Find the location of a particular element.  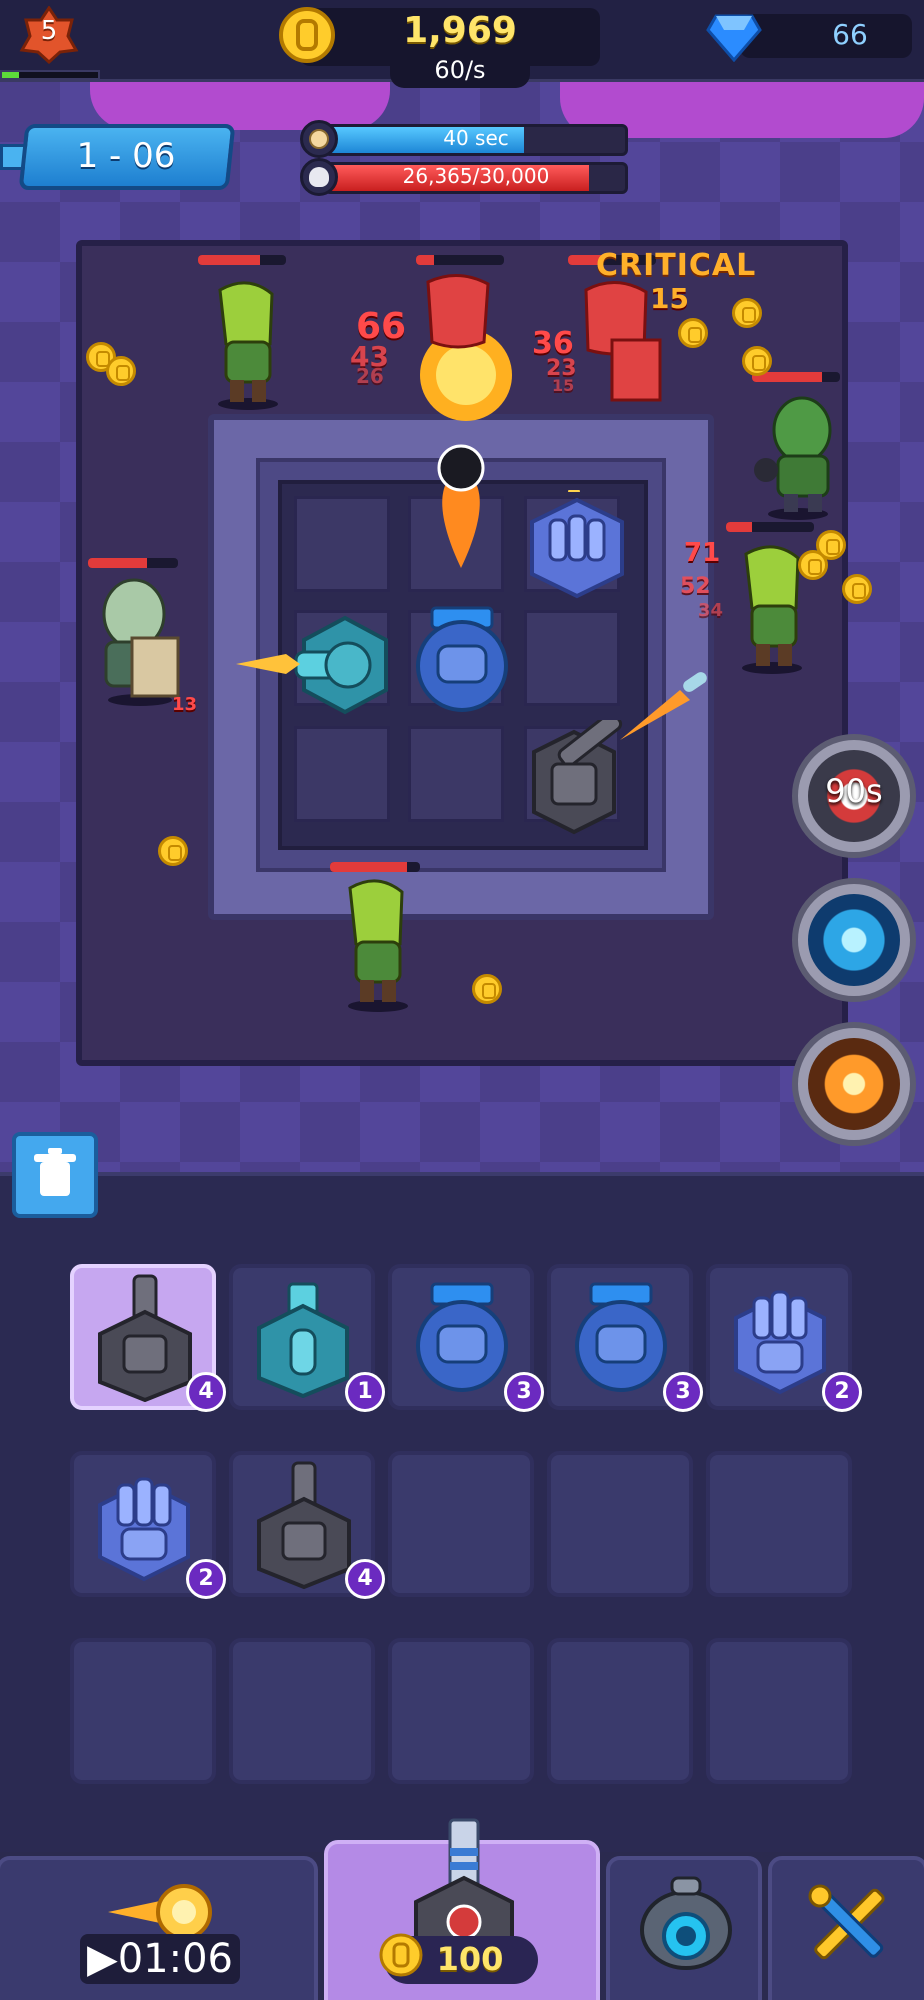

tornado-icon is located at coordinates (854, 940).